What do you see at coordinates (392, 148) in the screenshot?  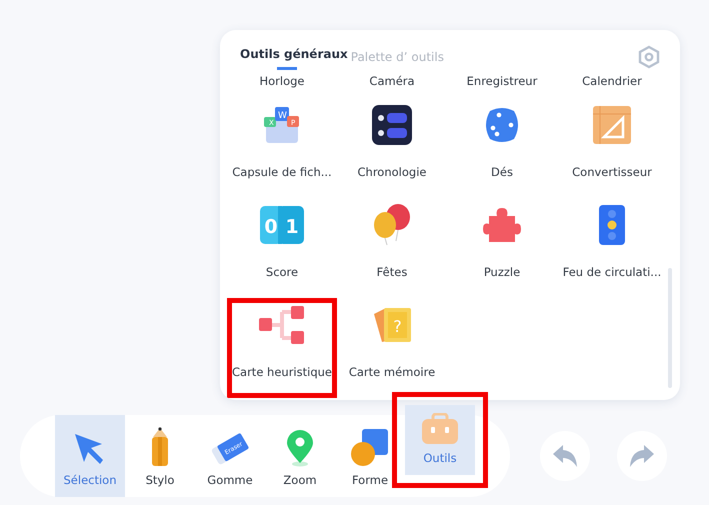 I see `tool-item: Chronologie` at bounding box center [392, 148].